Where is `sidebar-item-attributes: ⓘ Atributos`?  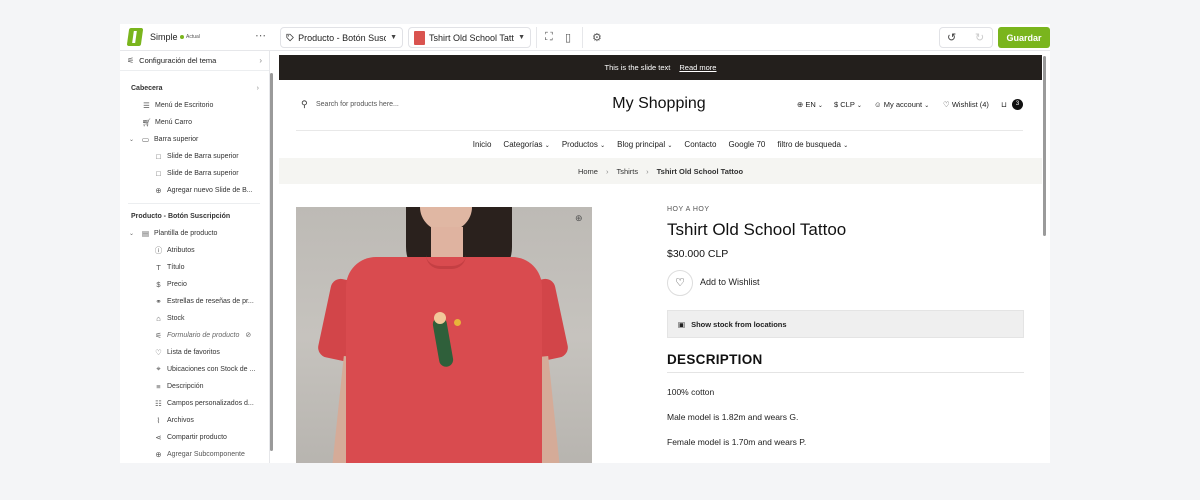
sidebar-item-attributes: ⓘ Atributos is located at coordinates (211, 250).